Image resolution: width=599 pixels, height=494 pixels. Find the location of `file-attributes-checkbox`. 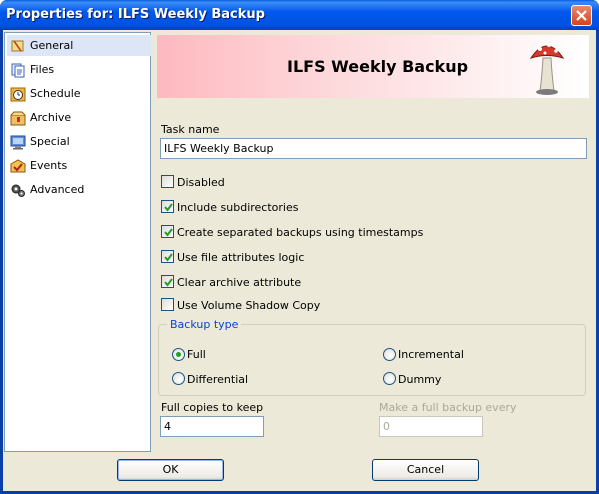

file-attributes-checkbox is located at coordinates (167, 256).